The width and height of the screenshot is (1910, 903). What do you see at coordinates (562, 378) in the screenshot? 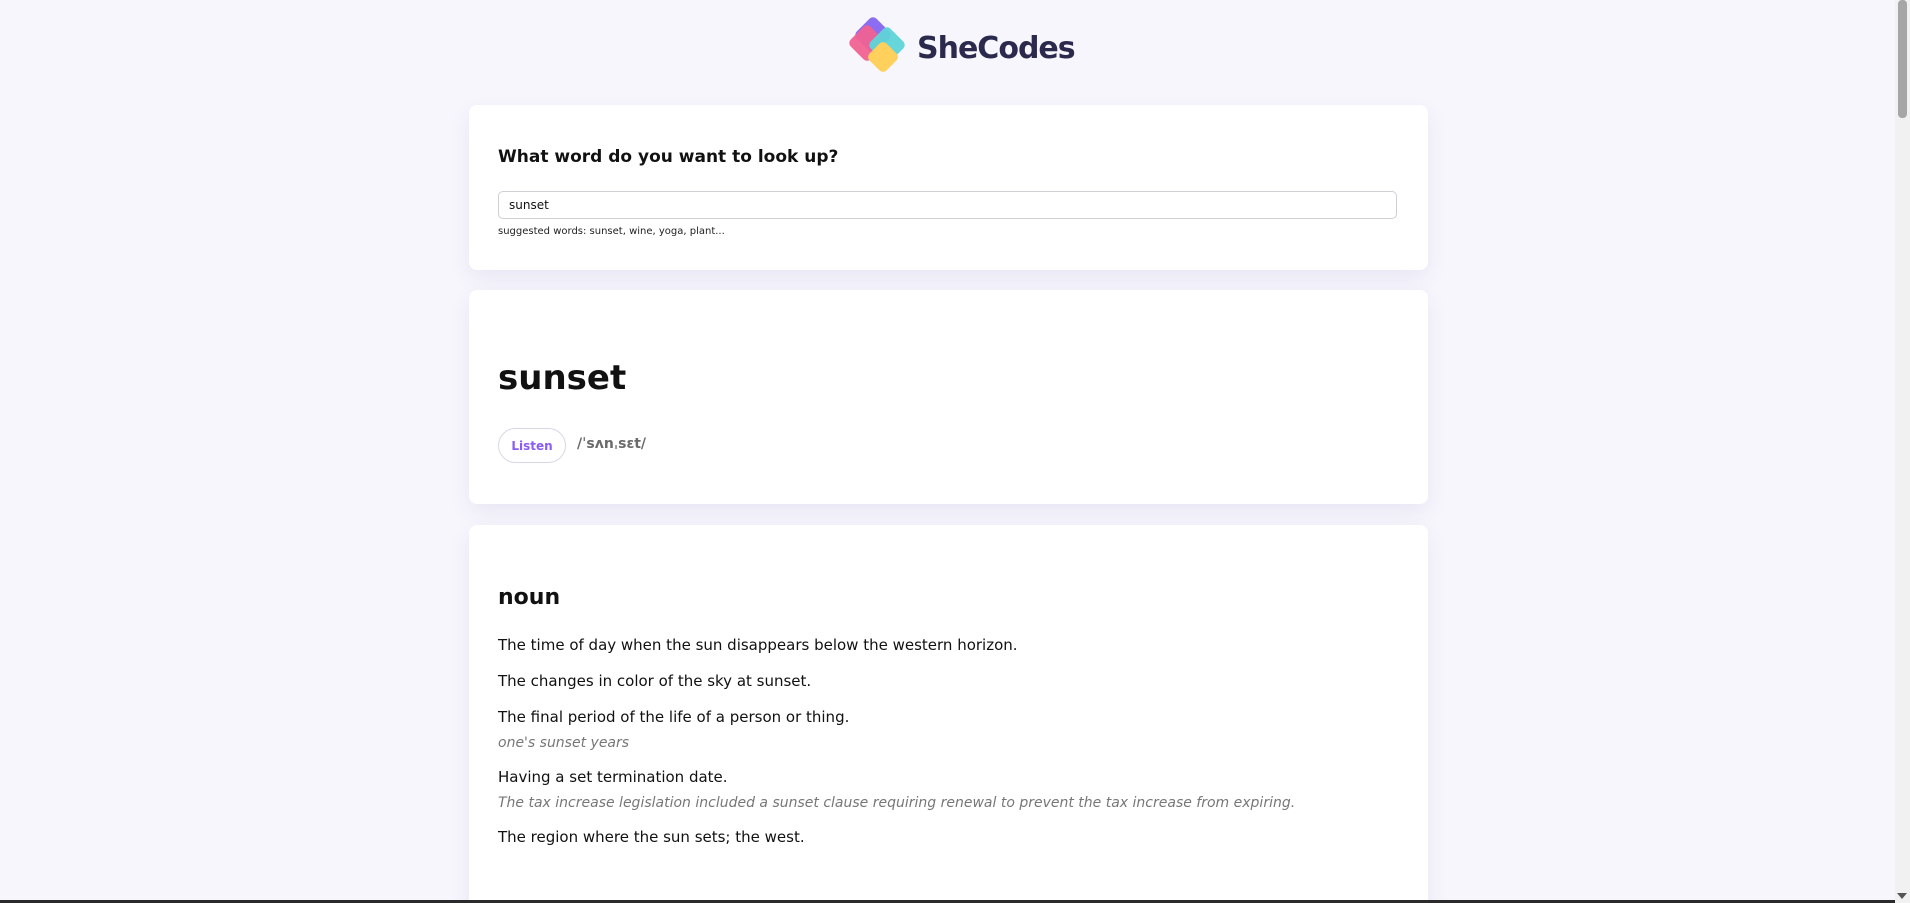
I see `word-title: sunset` at bounding box center [562, 378].